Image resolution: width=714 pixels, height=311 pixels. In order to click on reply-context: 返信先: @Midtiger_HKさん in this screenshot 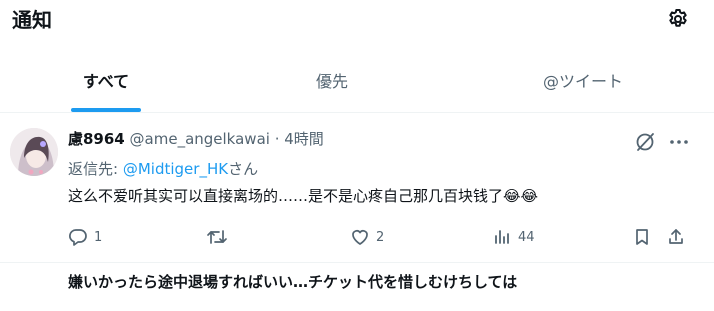, I will do `click(163, 169)`.